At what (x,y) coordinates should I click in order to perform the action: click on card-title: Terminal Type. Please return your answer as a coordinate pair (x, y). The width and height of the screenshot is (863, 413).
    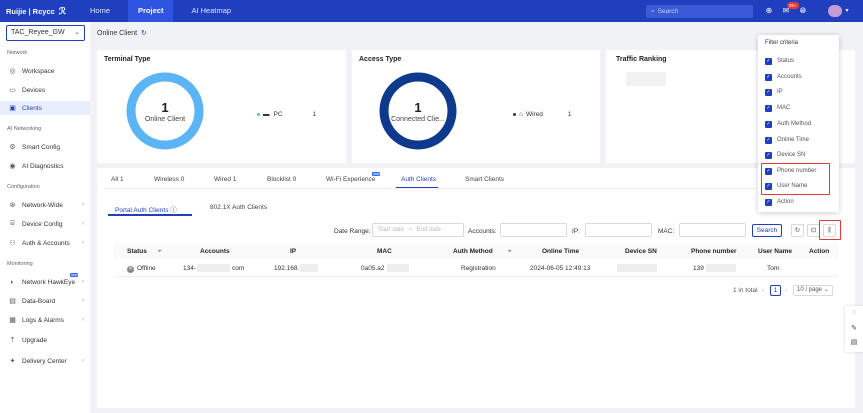
    Looking at the image, I should click on (127, 59).